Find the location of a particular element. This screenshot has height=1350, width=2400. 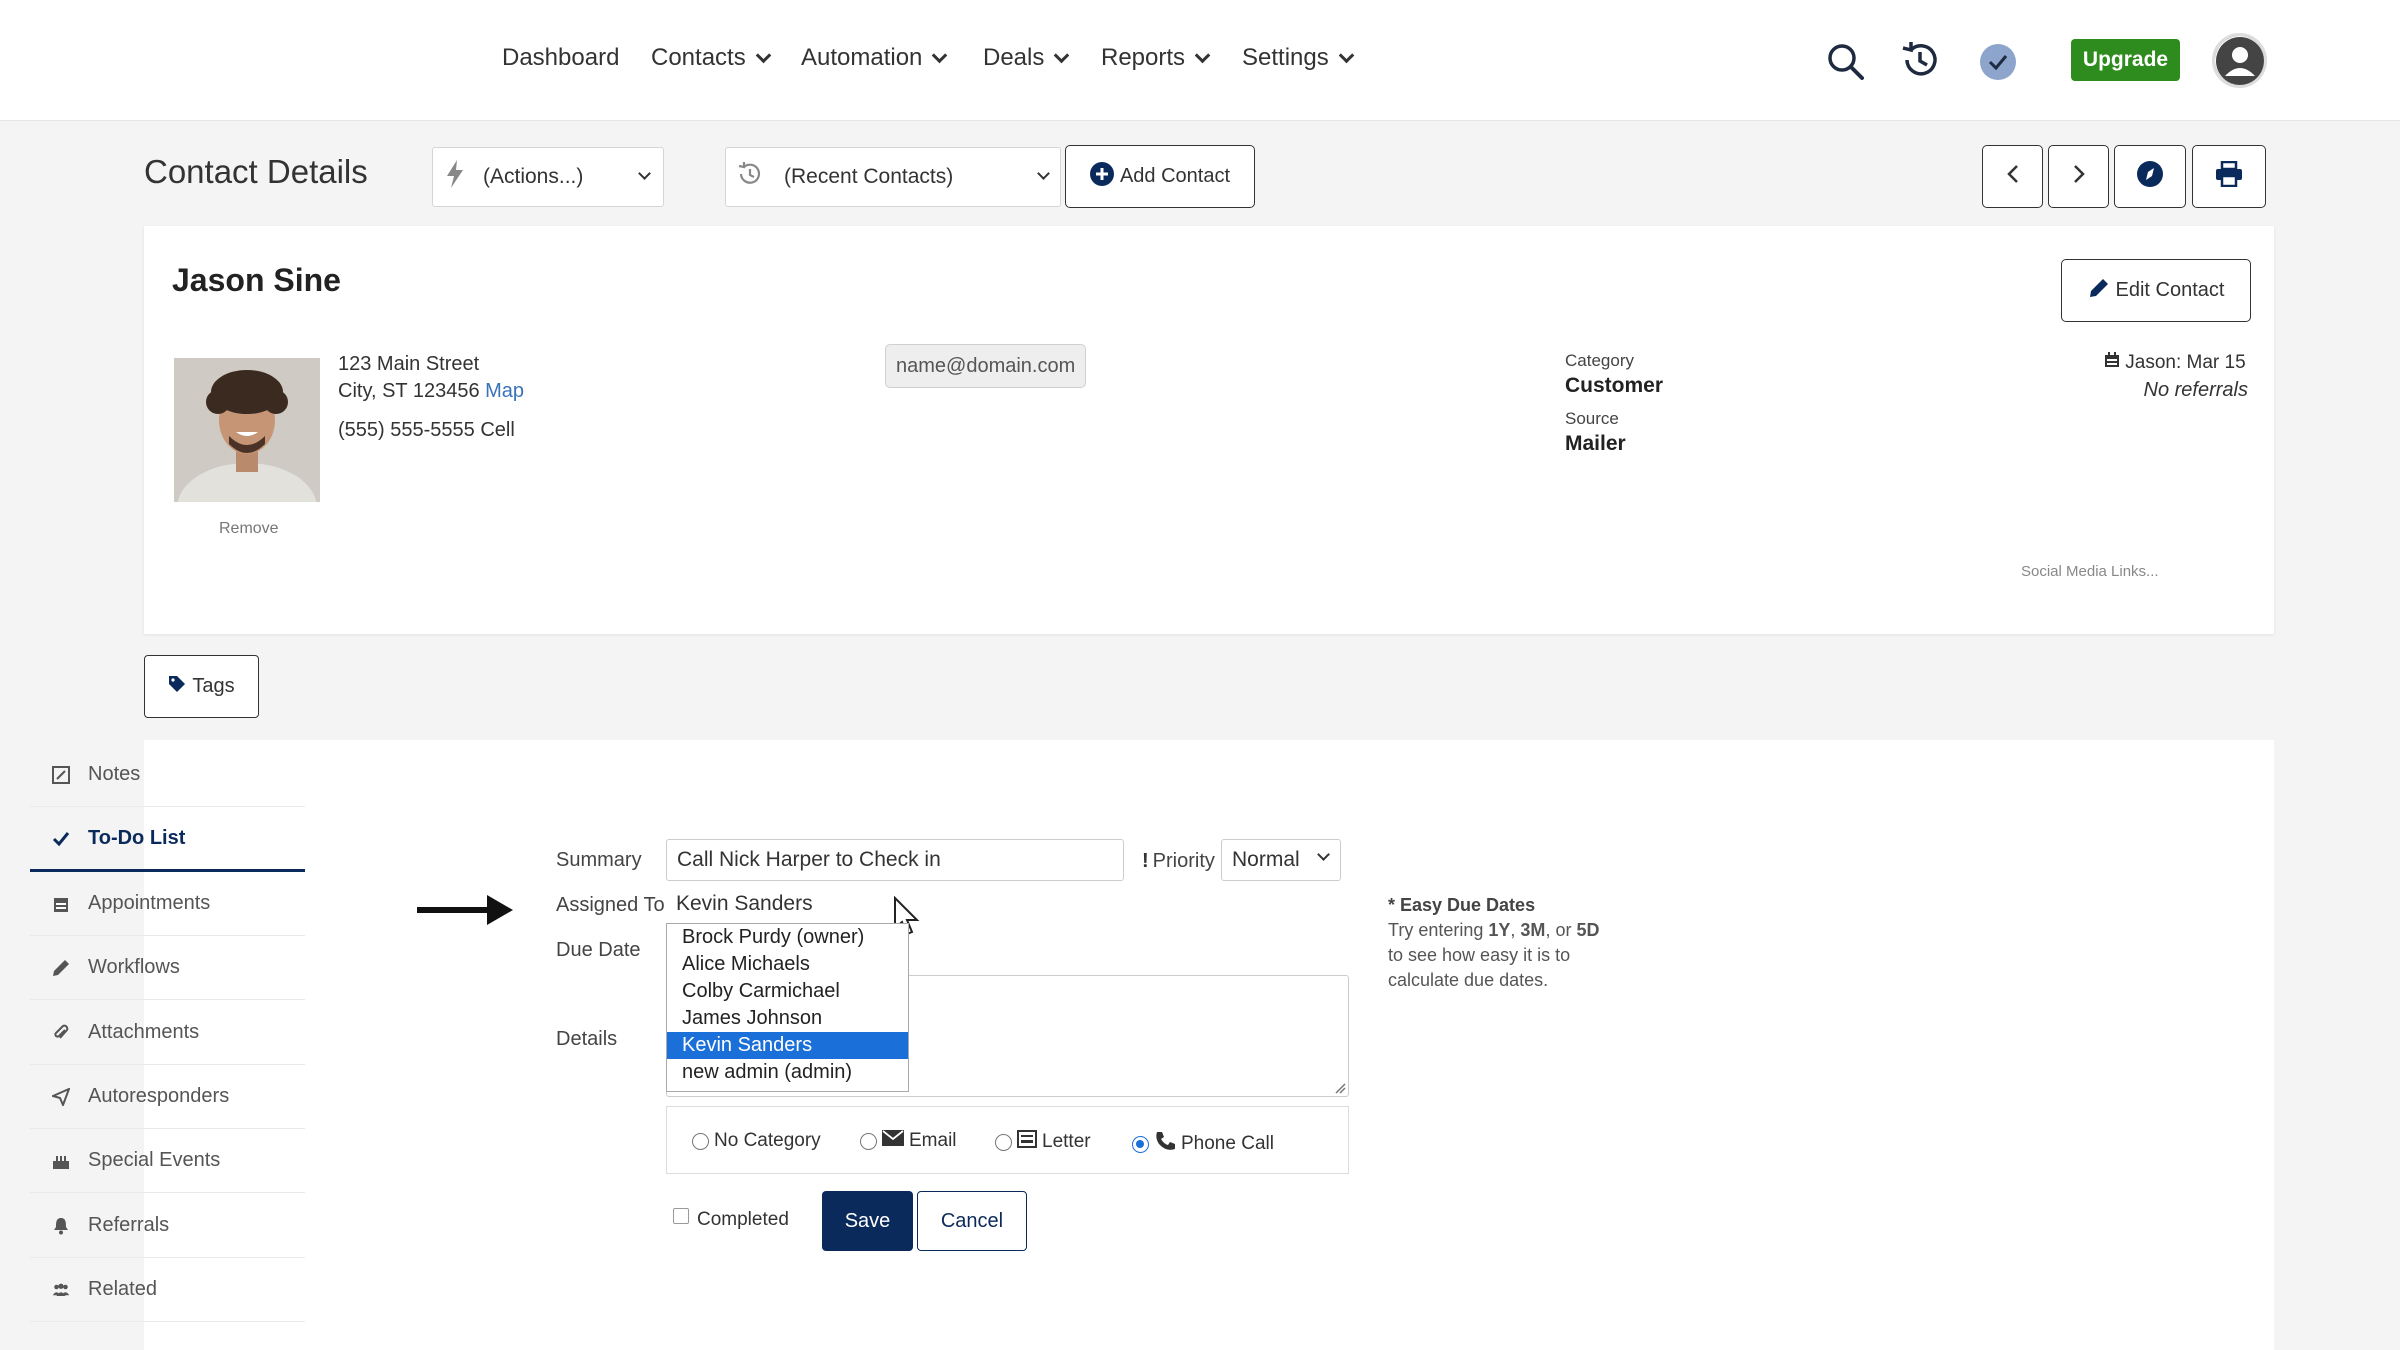

category-value: Customer is located at coordinates (1614, 385).